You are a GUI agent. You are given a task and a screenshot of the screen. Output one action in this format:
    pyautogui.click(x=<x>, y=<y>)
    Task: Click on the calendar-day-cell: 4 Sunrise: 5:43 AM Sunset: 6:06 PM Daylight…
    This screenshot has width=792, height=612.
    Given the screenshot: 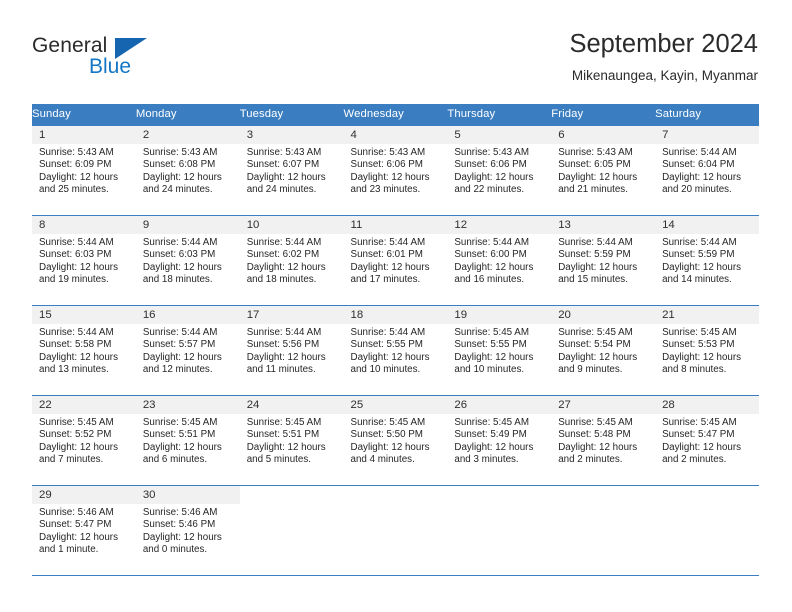 What is the action you would take?
    pyautogui.click(x=395, y=169)
    